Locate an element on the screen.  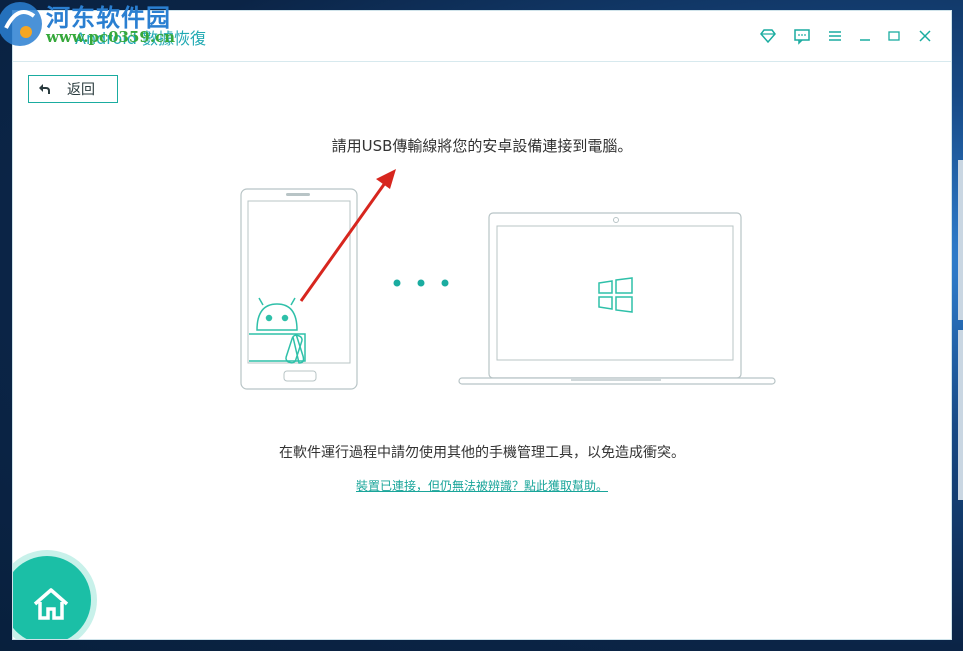
home-icon is located at coordinates (51, 604).